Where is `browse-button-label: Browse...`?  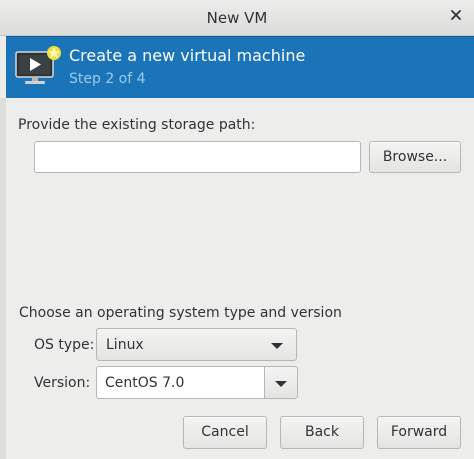 browse-button-label: Browse... is located at coordinates (415, 157).